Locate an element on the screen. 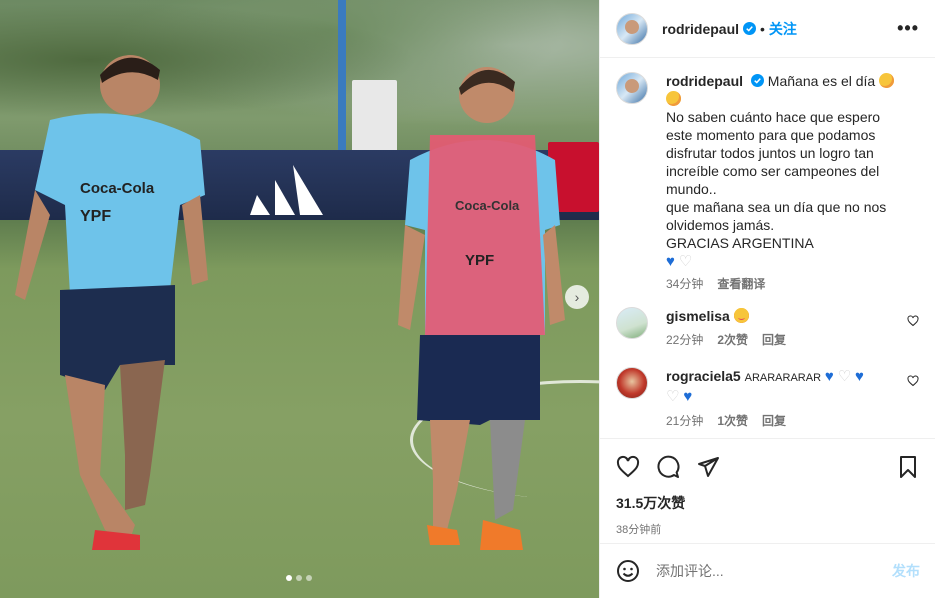 This screenshot has height=598, width=935. comment-username: rograciela5 is located at coordinates (703, 376).